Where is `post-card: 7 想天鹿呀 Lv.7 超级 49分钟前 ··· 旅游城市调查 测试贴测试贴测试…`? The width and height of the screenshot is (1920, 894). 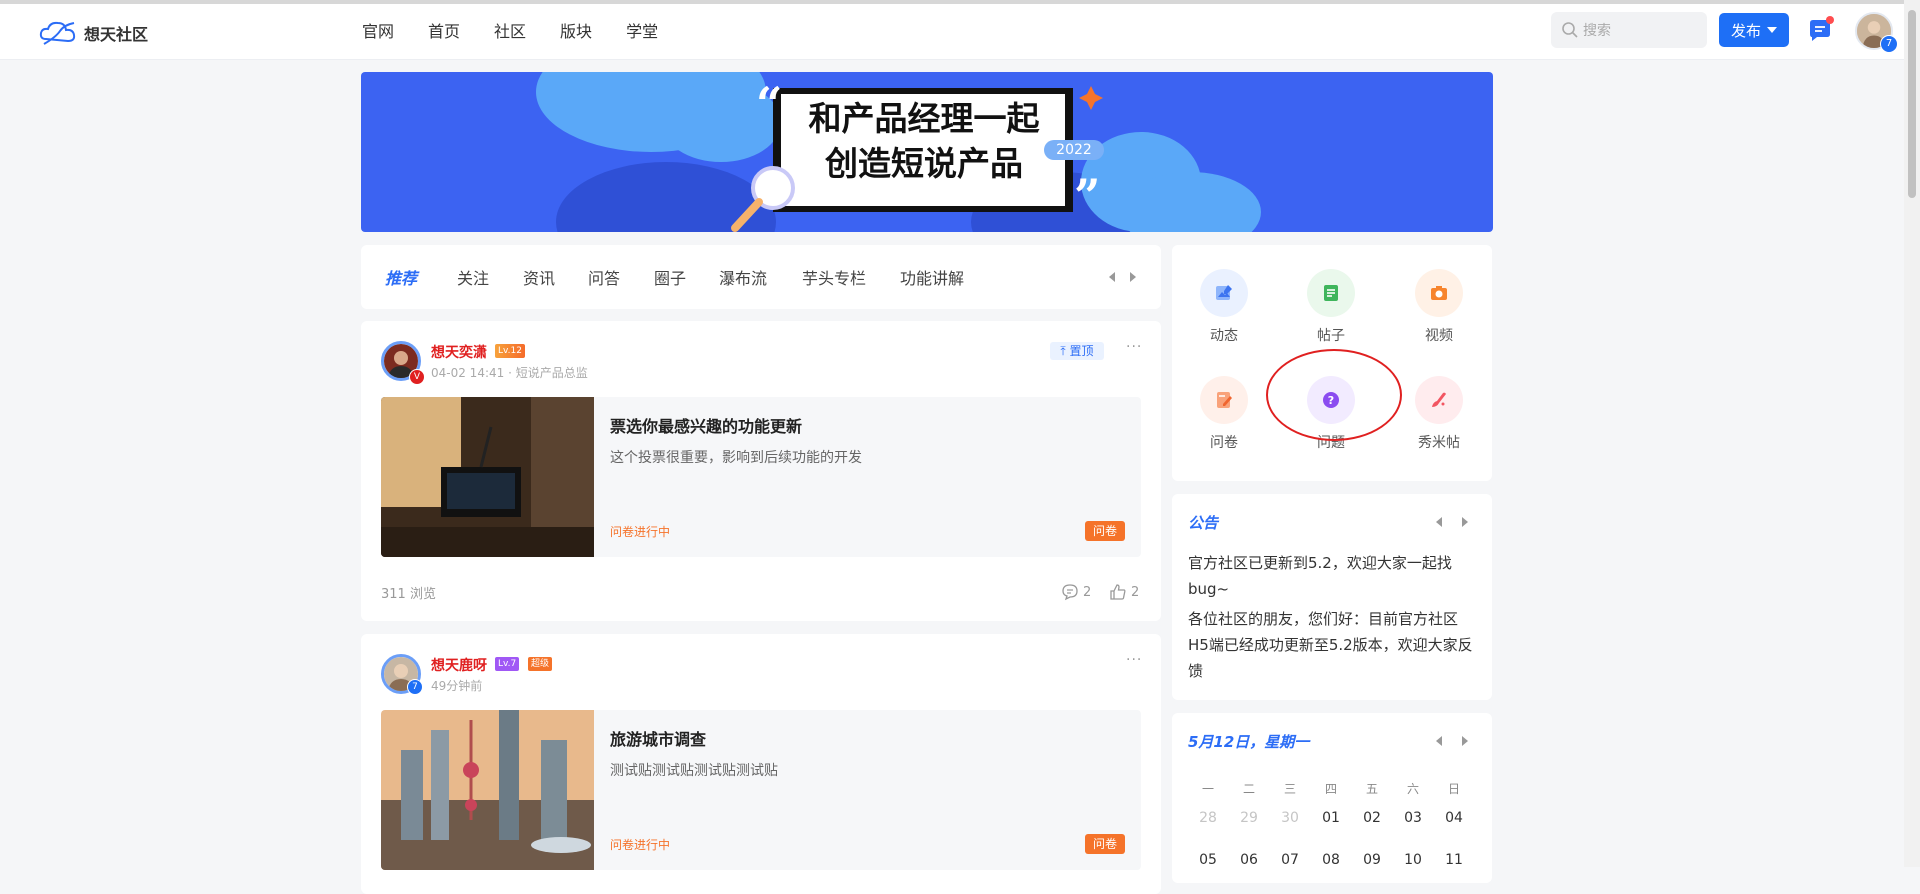
post-card: 7 想天鹿呀 Lv.7 超级 49分钟前 ··· 旅游城市调查 测试贴测试贴测试… is located at coordinates (761, 764).